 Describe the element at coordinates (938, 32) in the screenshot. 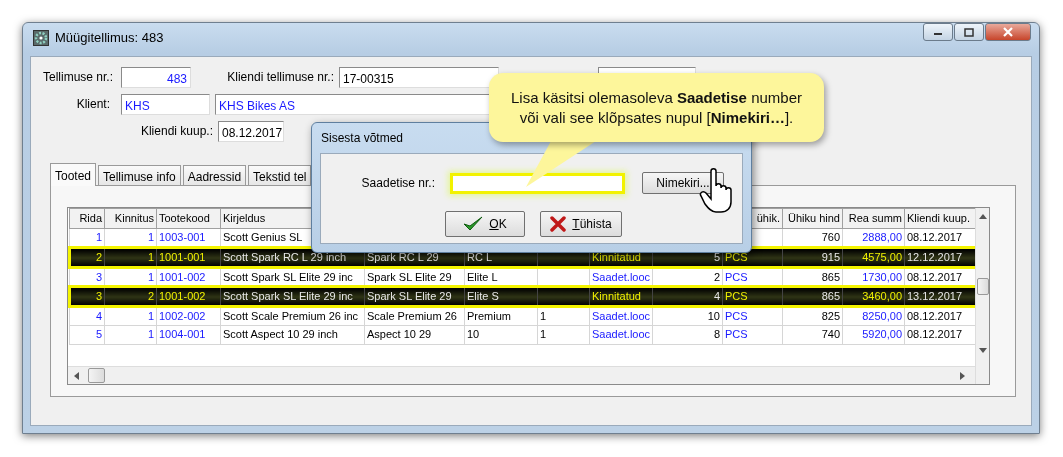

I see `minimize-button` at that location.